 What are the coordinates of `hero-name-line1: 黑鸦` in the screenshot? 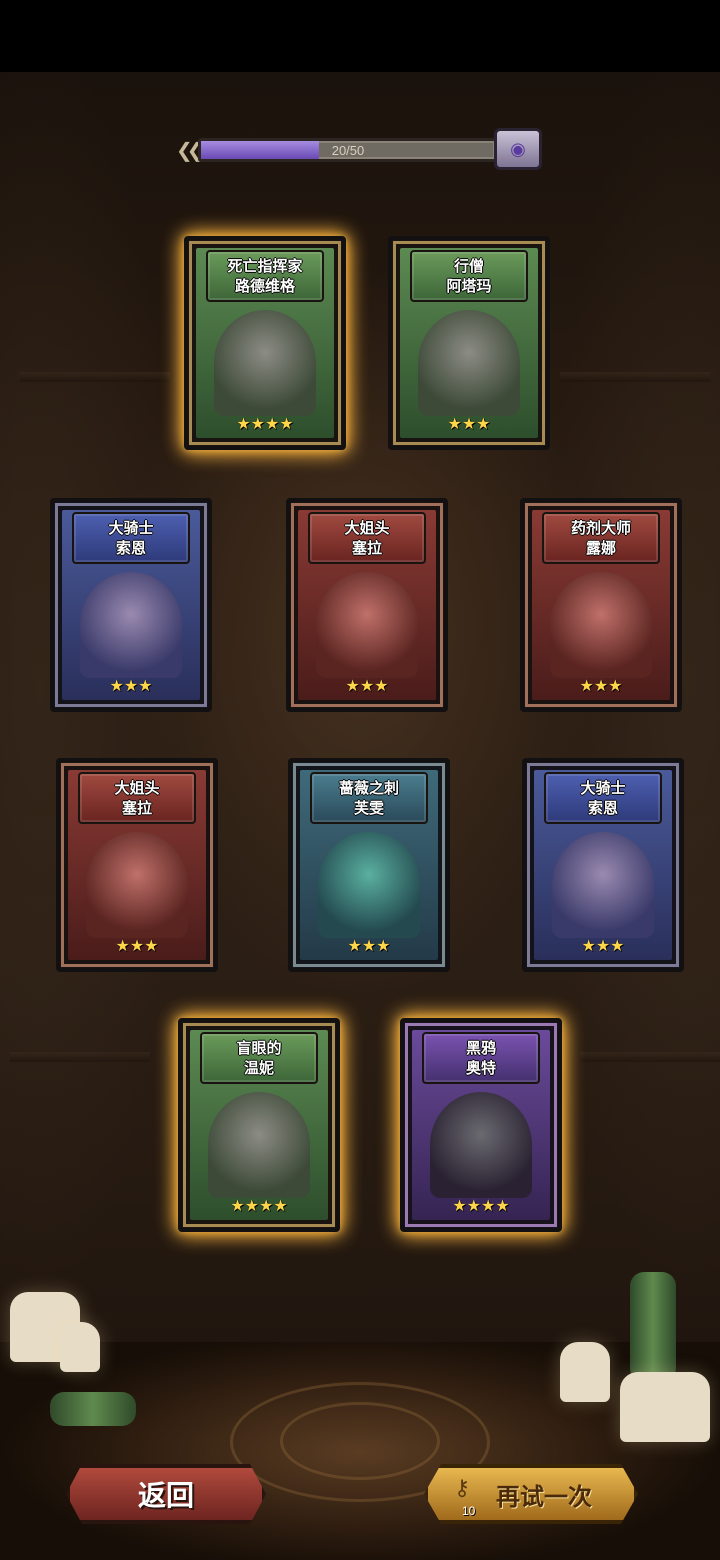 It's located at (480, 1048).